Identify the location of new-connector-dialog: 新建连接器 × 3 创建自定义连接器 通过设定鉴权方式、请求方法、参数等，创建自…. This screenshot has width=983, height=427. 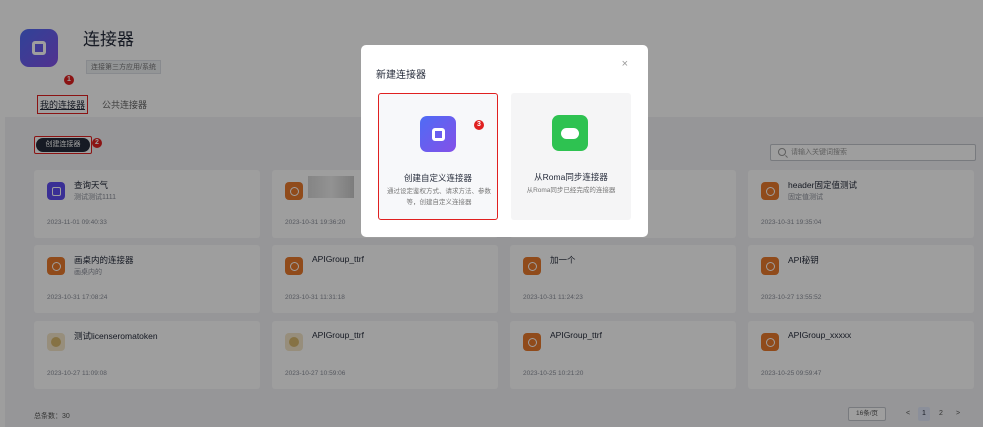
(504, 141).